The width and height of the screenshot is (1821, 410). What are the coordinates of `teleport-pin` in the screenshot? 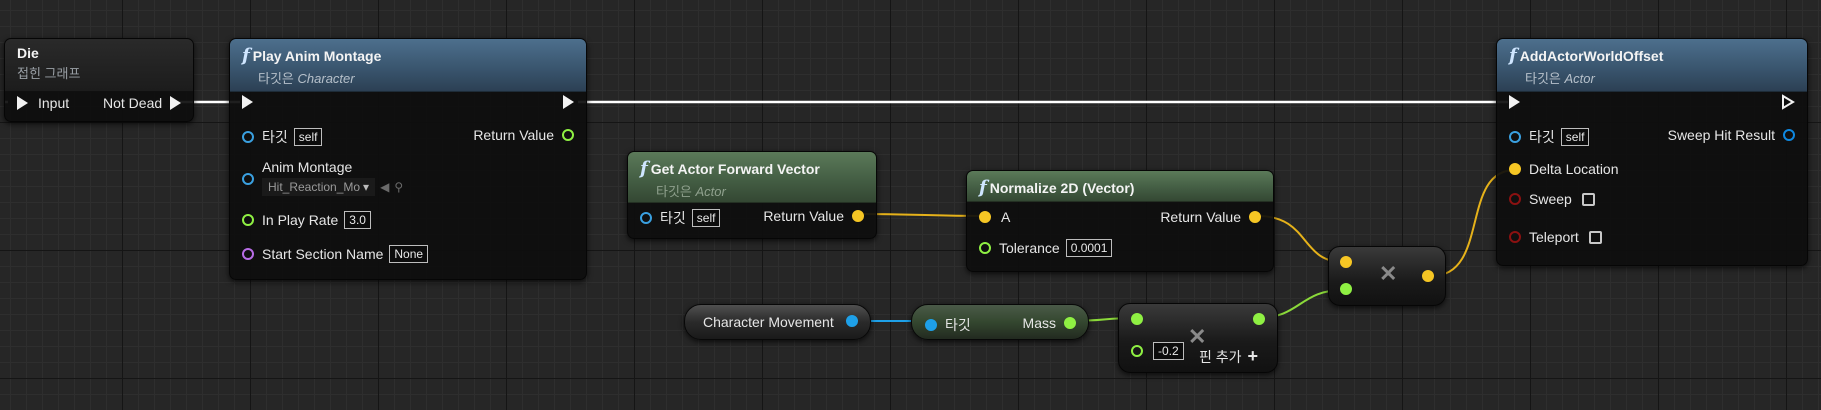 It's located at (1515, 237).